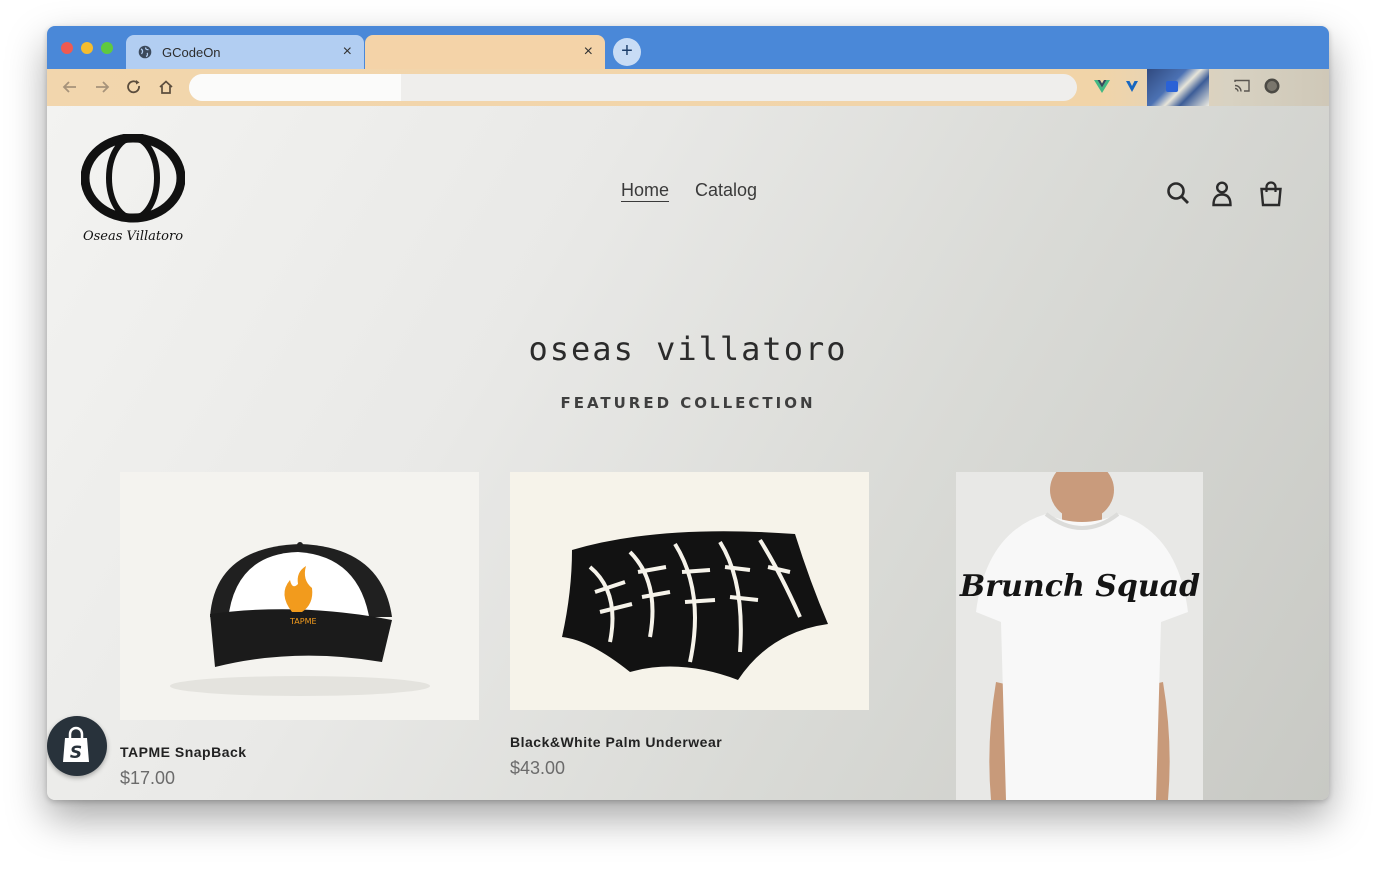 The height and width of the screenshot is (874, 1376). I want to click on address-bar, so click(633, 87).